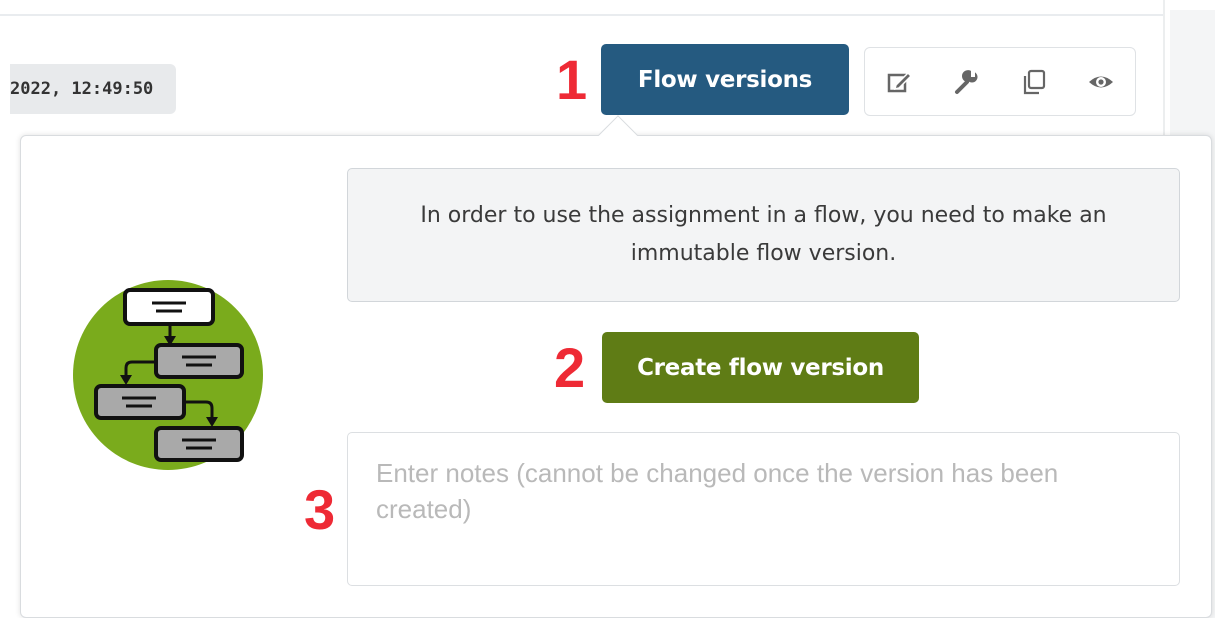 This screenshot has height=618, width=1215. What do you see at coordinates (570, 367) in the screenshot?
I see `step-marker-2: 2` at bounding box center [570, 367].